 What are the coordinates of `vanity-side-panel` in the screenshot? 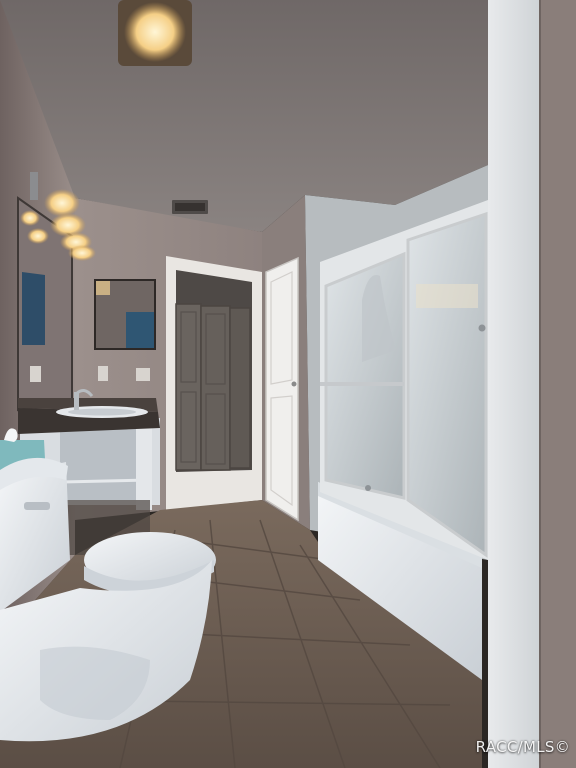 It's located at (144, 469).